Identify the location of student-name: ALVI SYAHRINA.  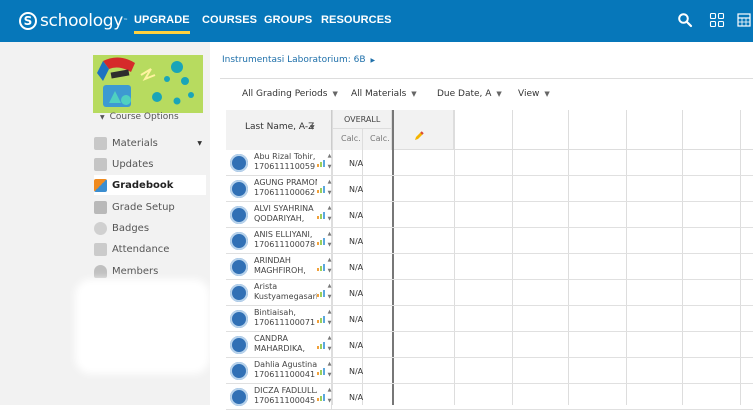
(284, 208).